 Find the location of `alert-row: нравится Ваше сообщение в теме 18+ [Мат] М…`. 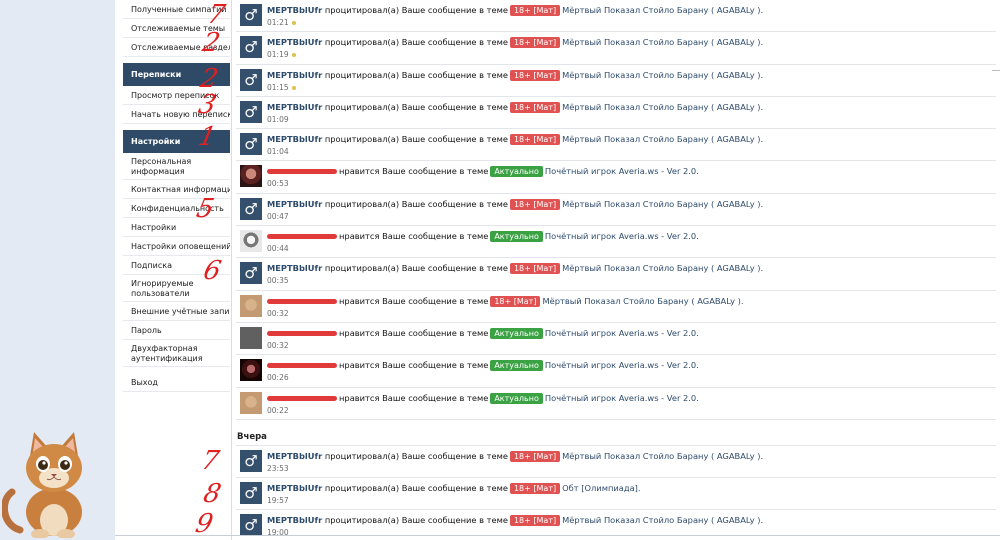

alert-row: нравится Ваше сообщение в теме 18+ [Мат] М… is located at coordinates (616, 307).